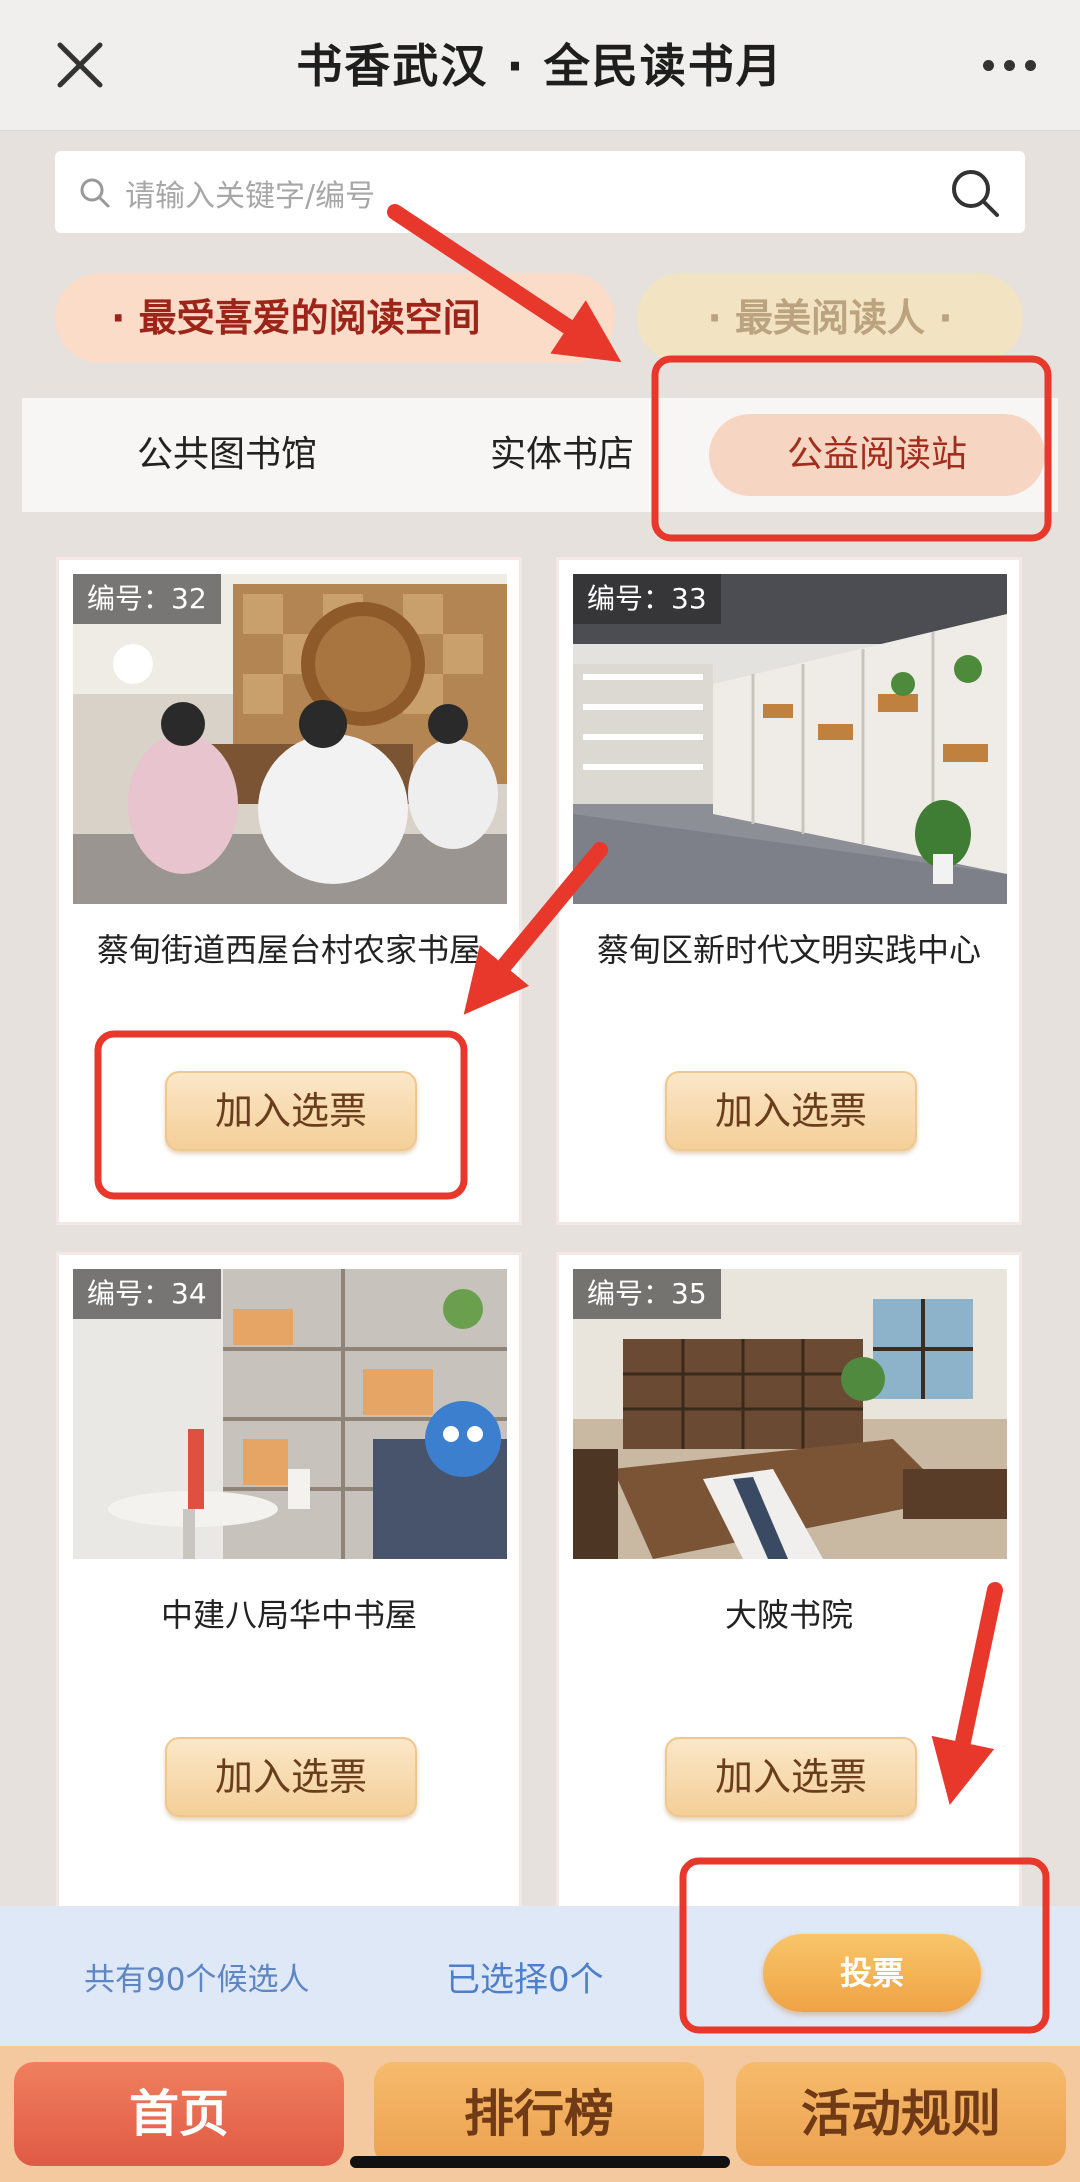  What do you see at coordinates (227, 455) in the screenshot?
I see `category-public-library: 公共图书馆` at bounding box center [227, 455].